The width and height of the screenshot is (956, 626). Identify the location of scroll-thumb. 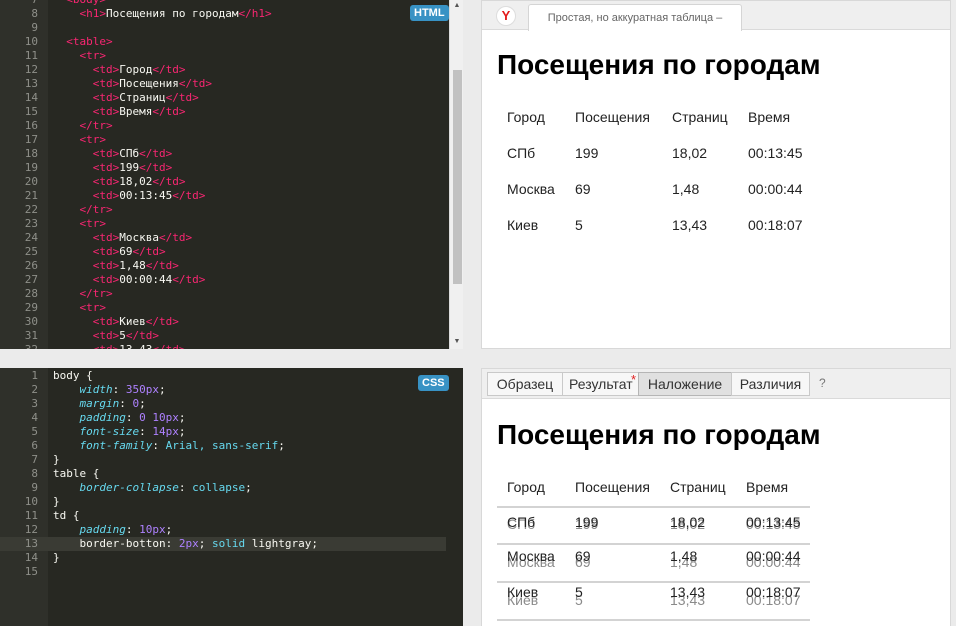
(457, 177).